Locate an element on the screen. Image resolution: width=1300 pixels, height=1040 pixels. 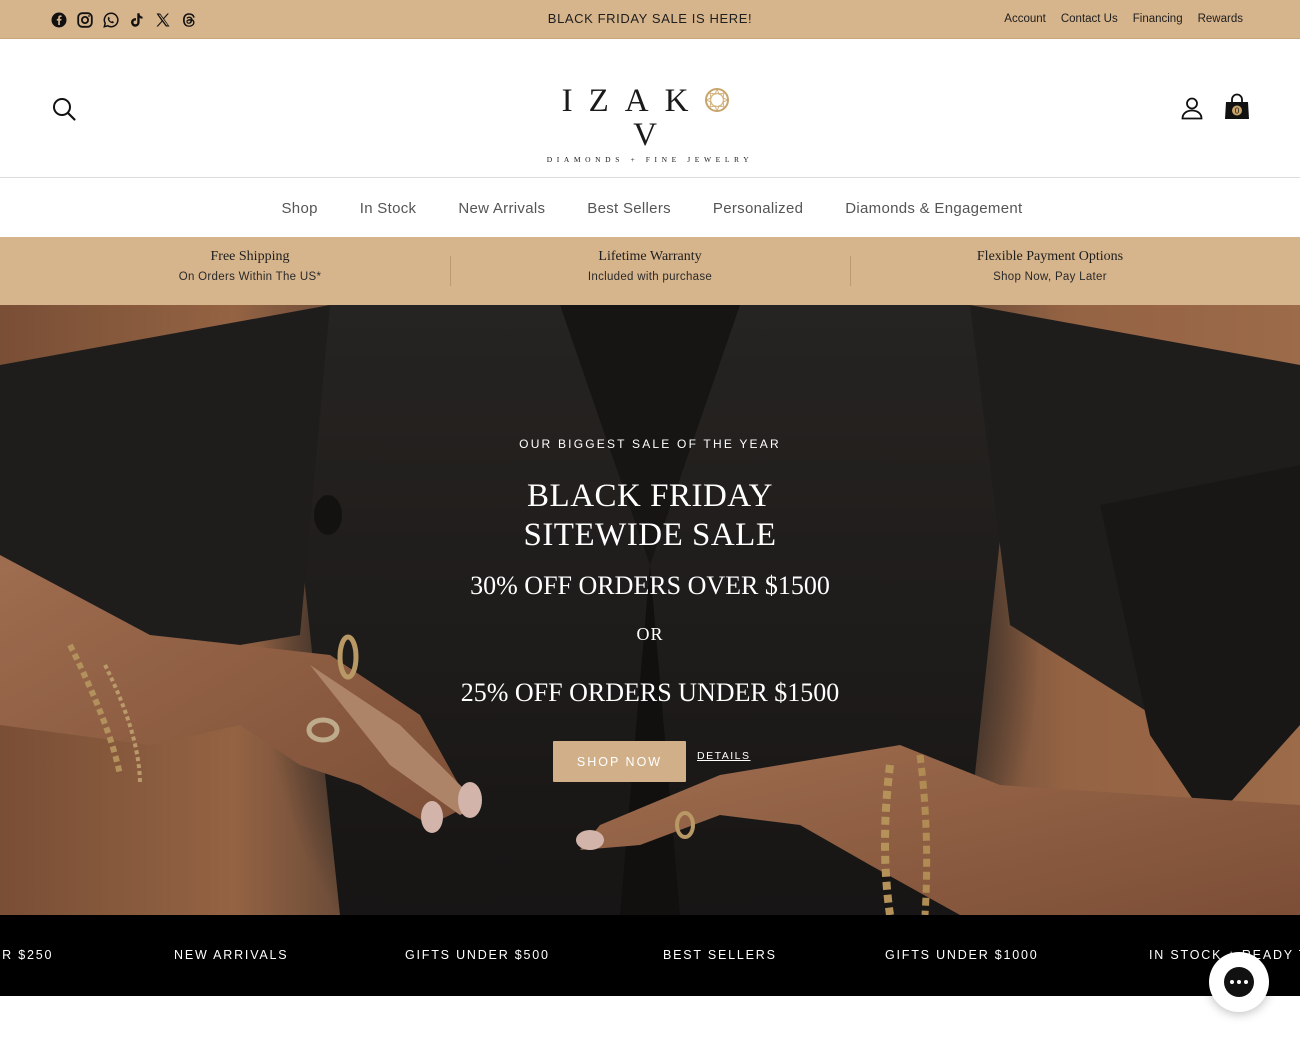
benefit-title: Free Shipping is located at coordinates (250, 256).